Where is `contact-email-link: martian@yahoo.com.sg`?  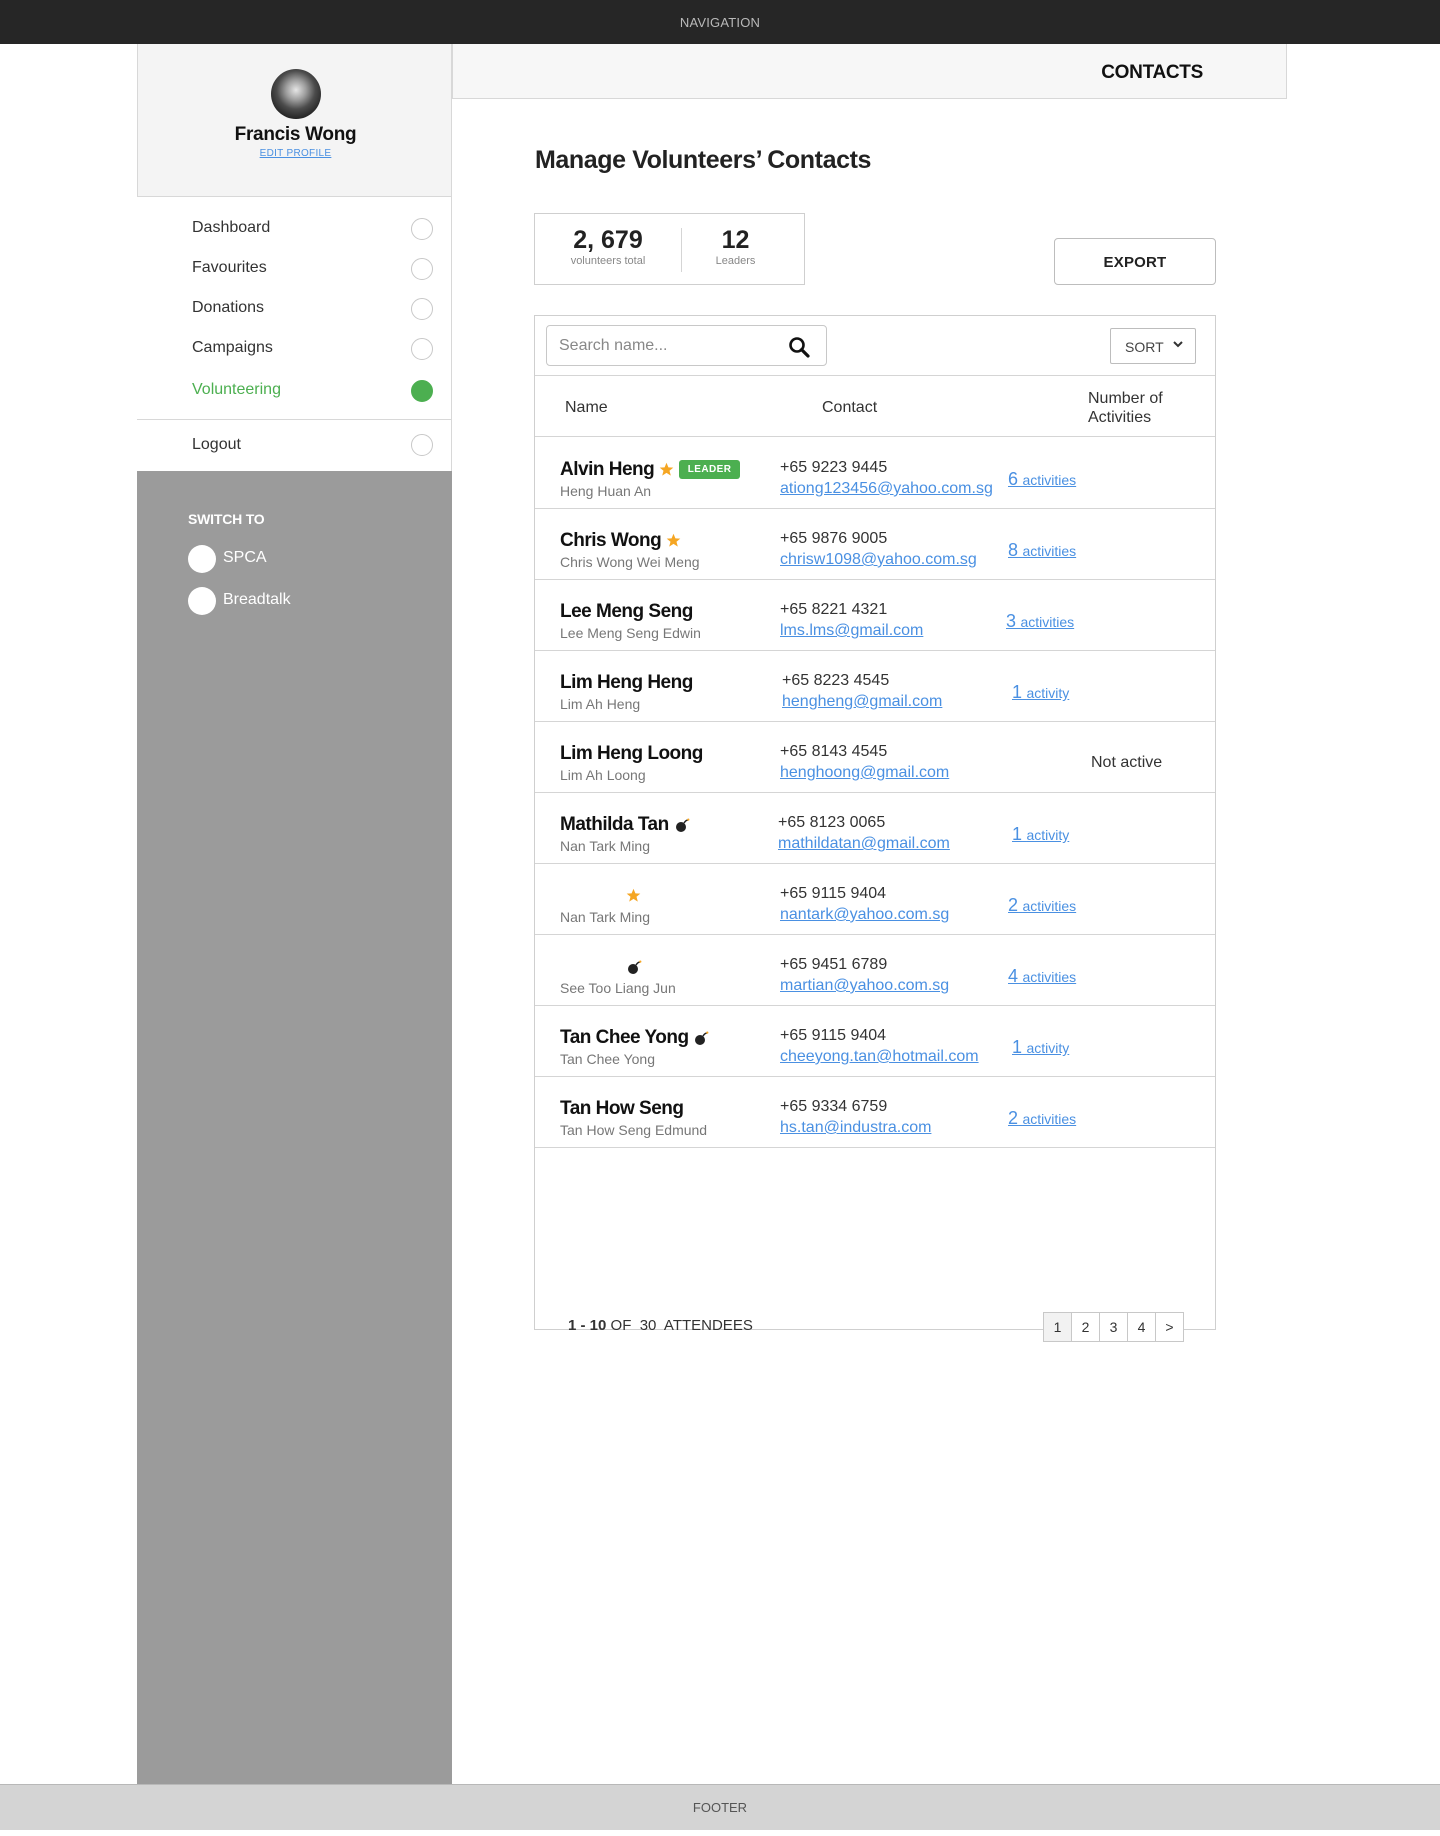
contact-email-link: martian@yahoo.com.sg is located at coordinates (864, 986).